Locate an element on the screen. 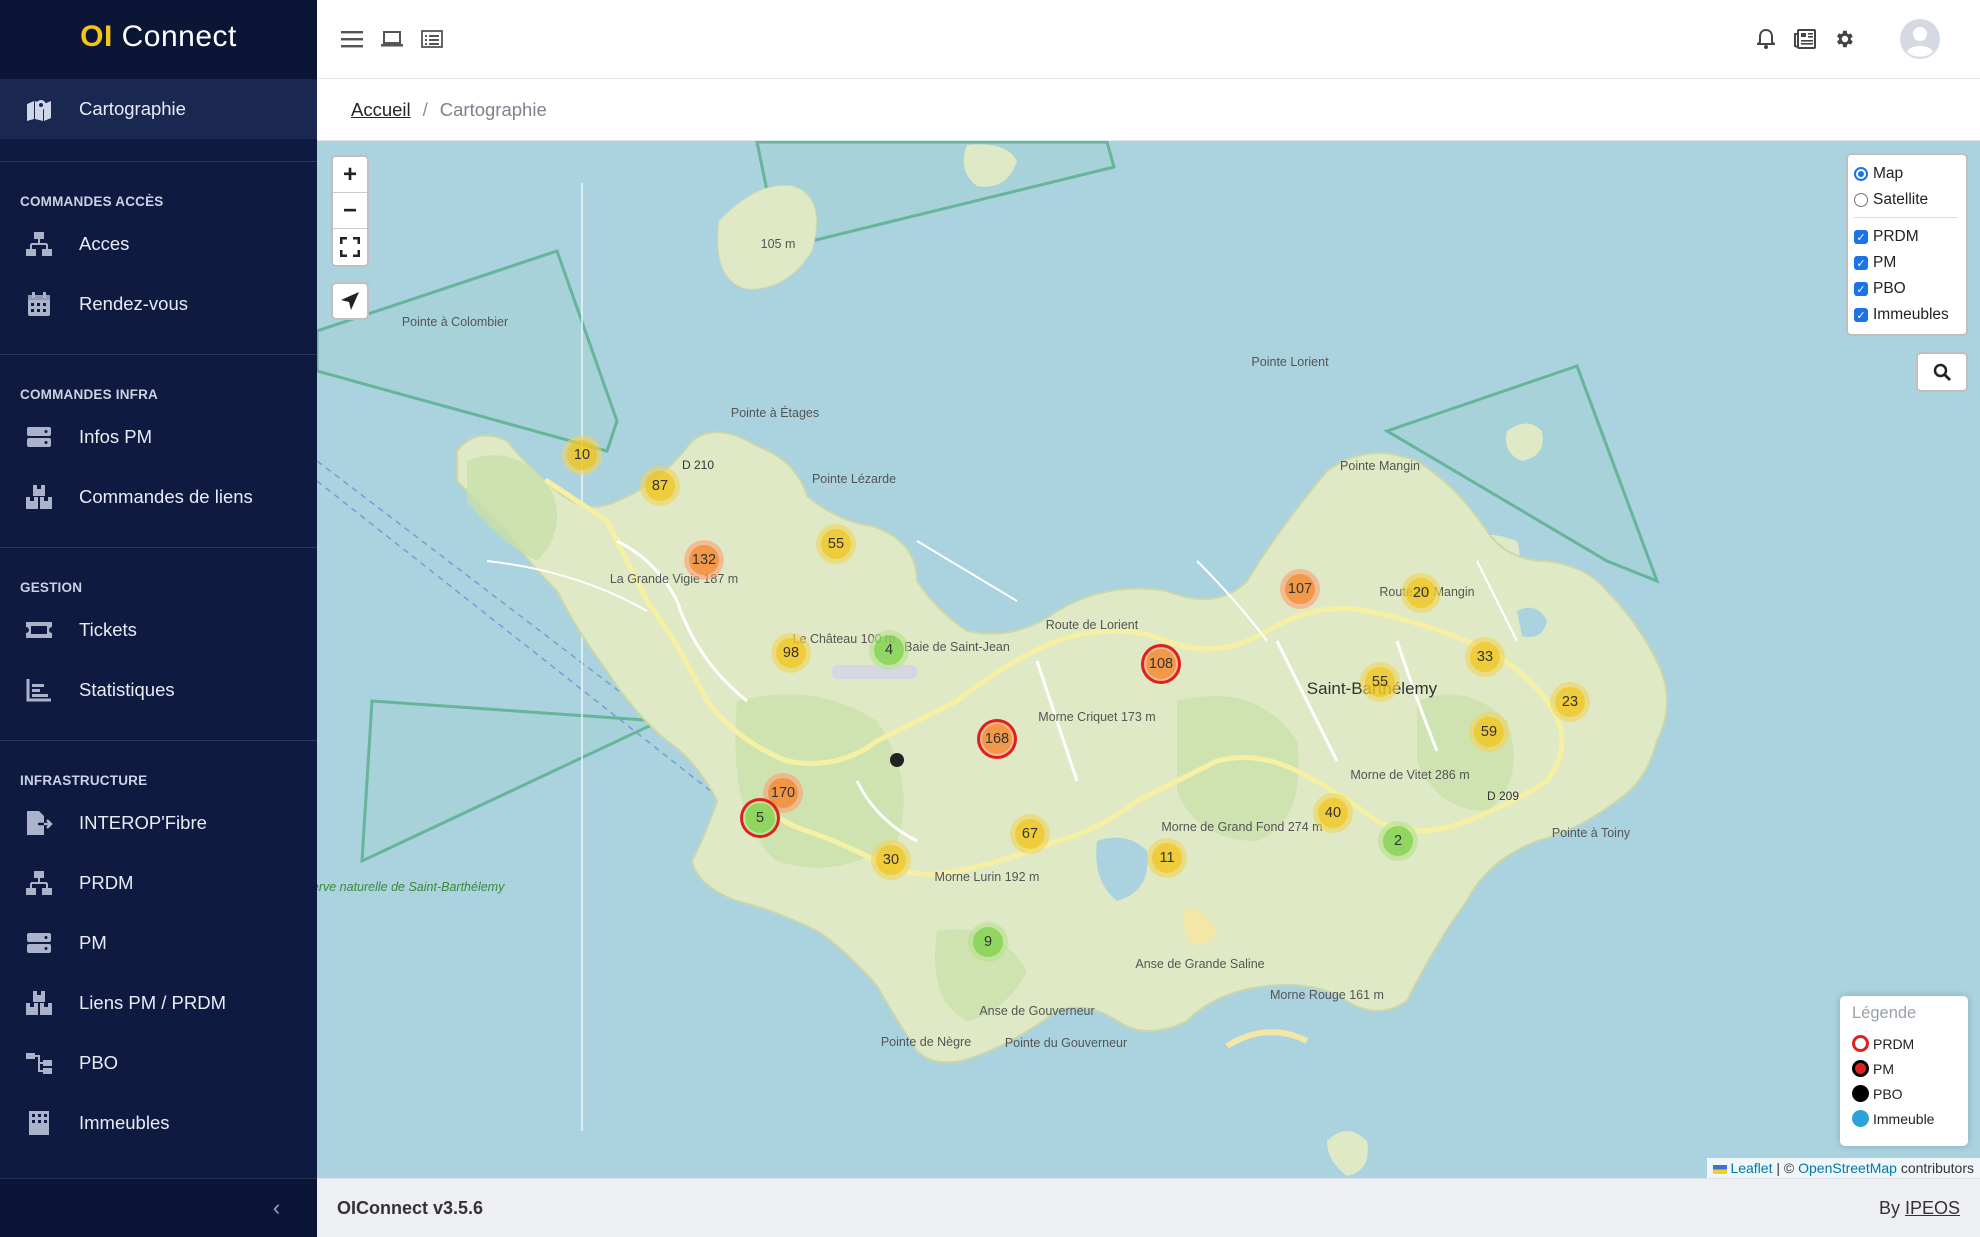 Image resolution: width=1980 pixels, height=1237 pixels. user-avatar-icon is located at coordinates (1920, 39).